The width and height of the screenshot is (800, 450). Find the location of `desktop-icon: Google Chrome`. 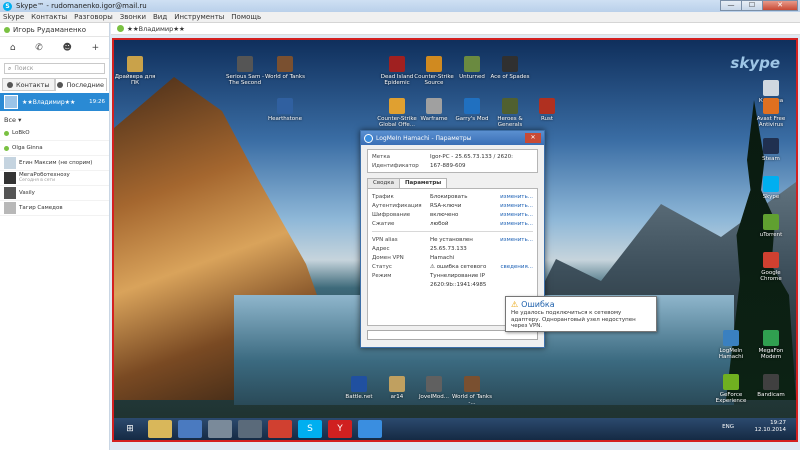

desktop-icon: Google Chrome is located at coordinates (771, 267).